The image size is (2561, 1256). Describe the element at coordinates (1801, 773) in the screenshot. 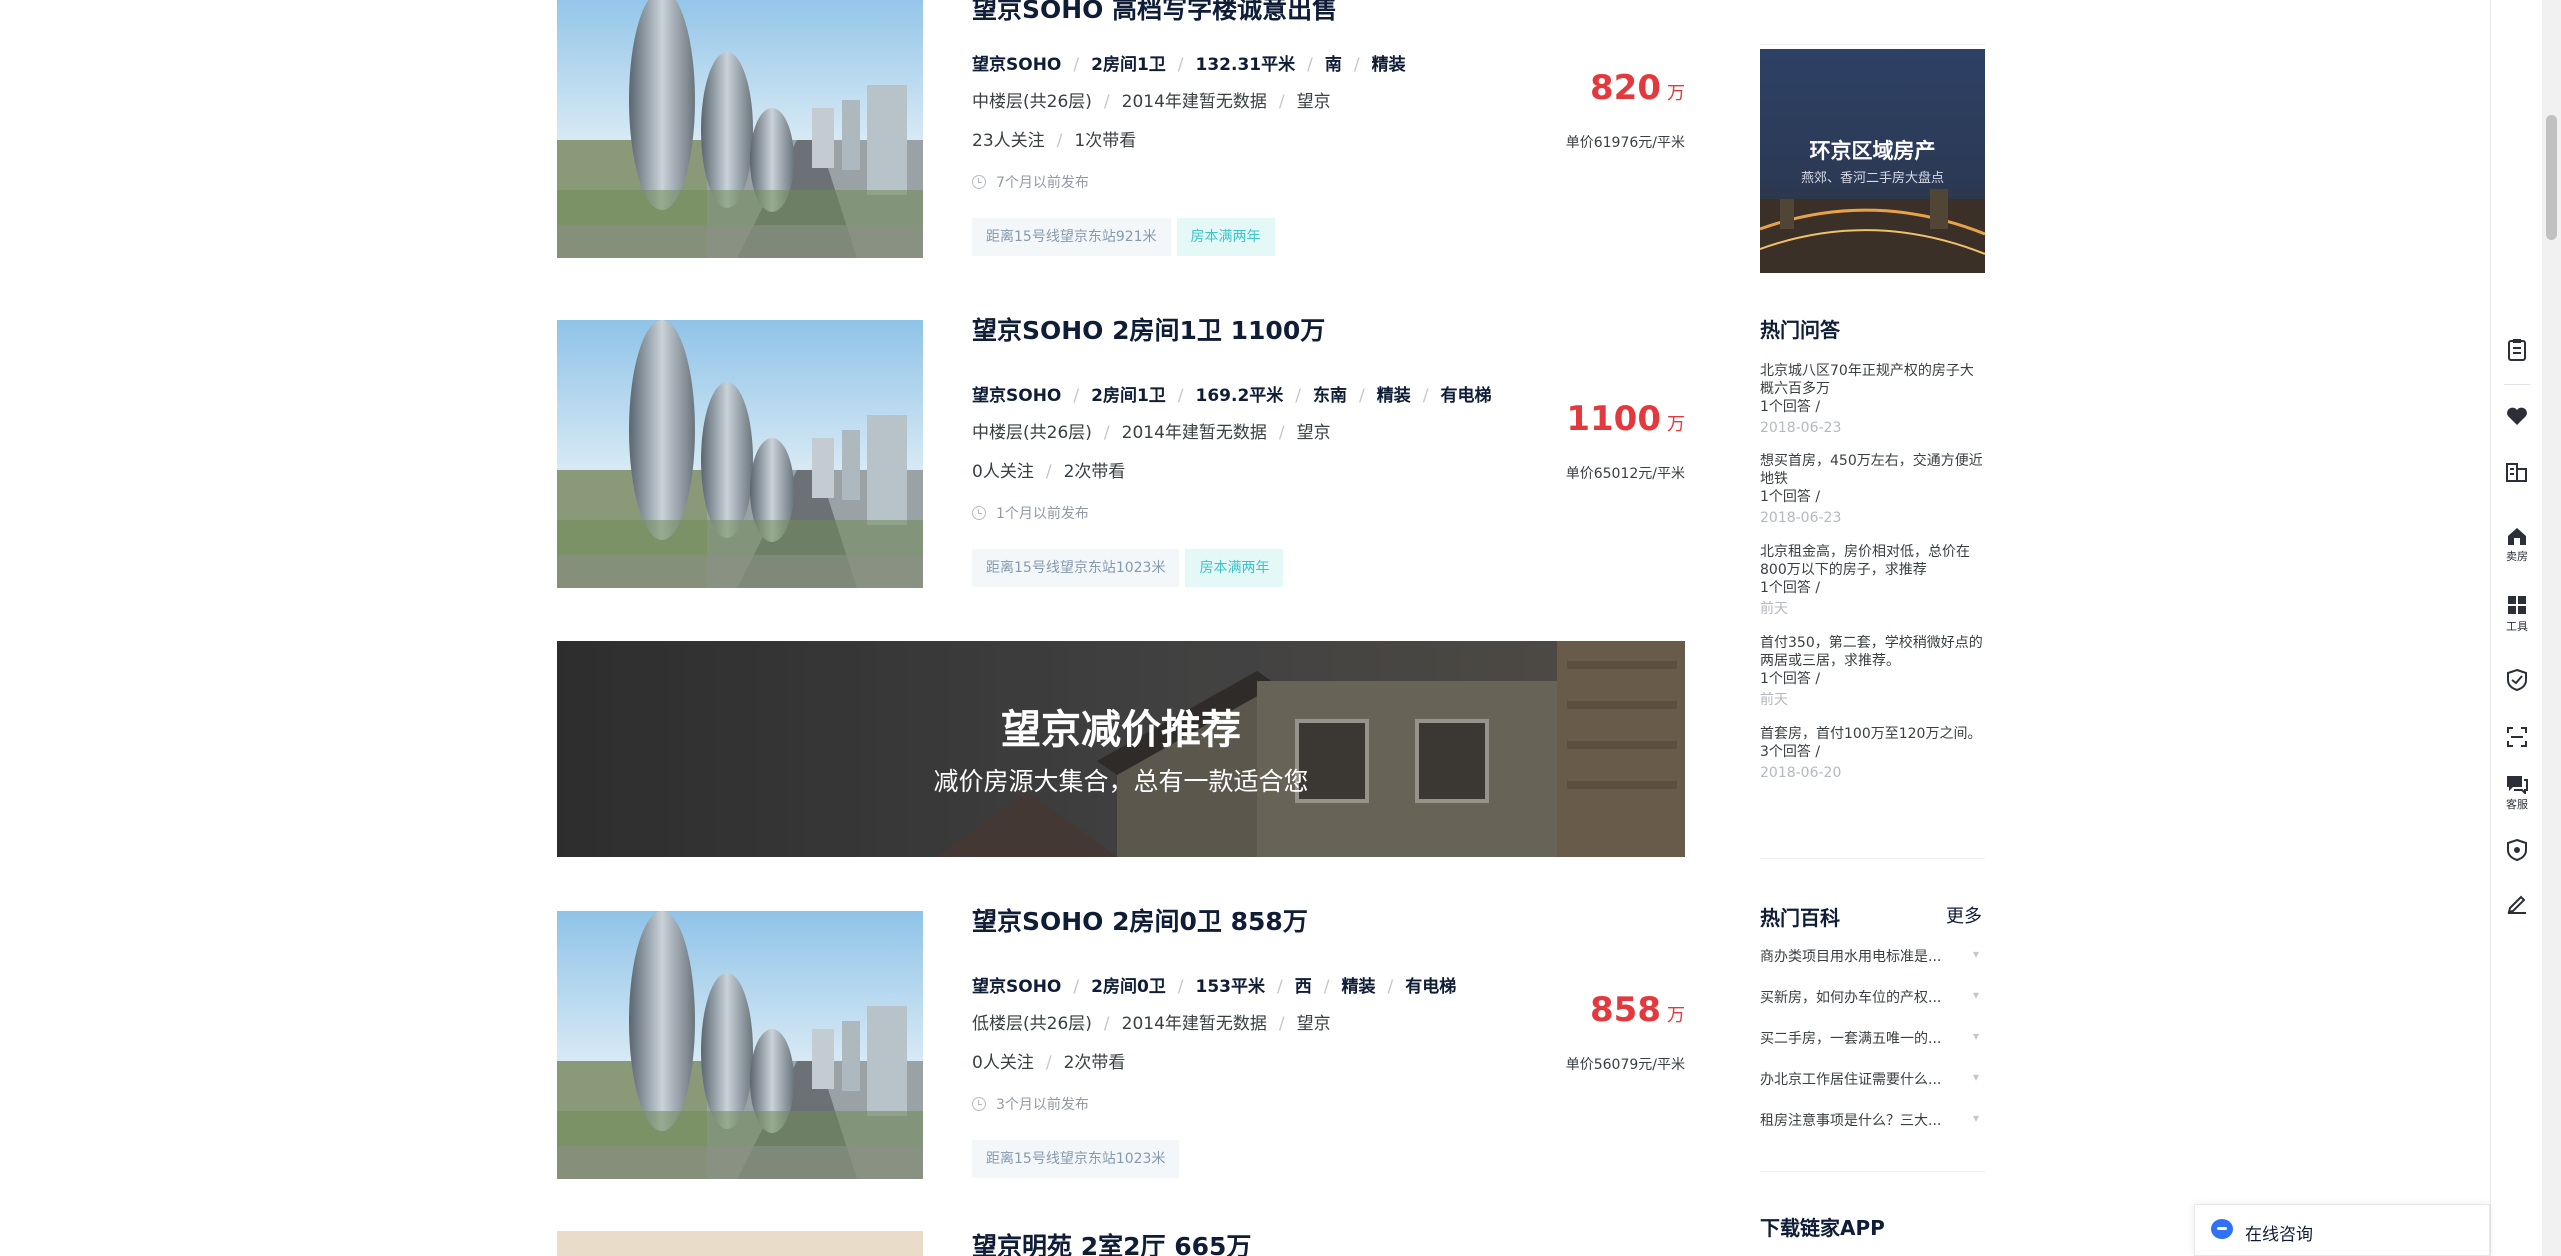

I see `qa-date: 2018-06-20` at that location.